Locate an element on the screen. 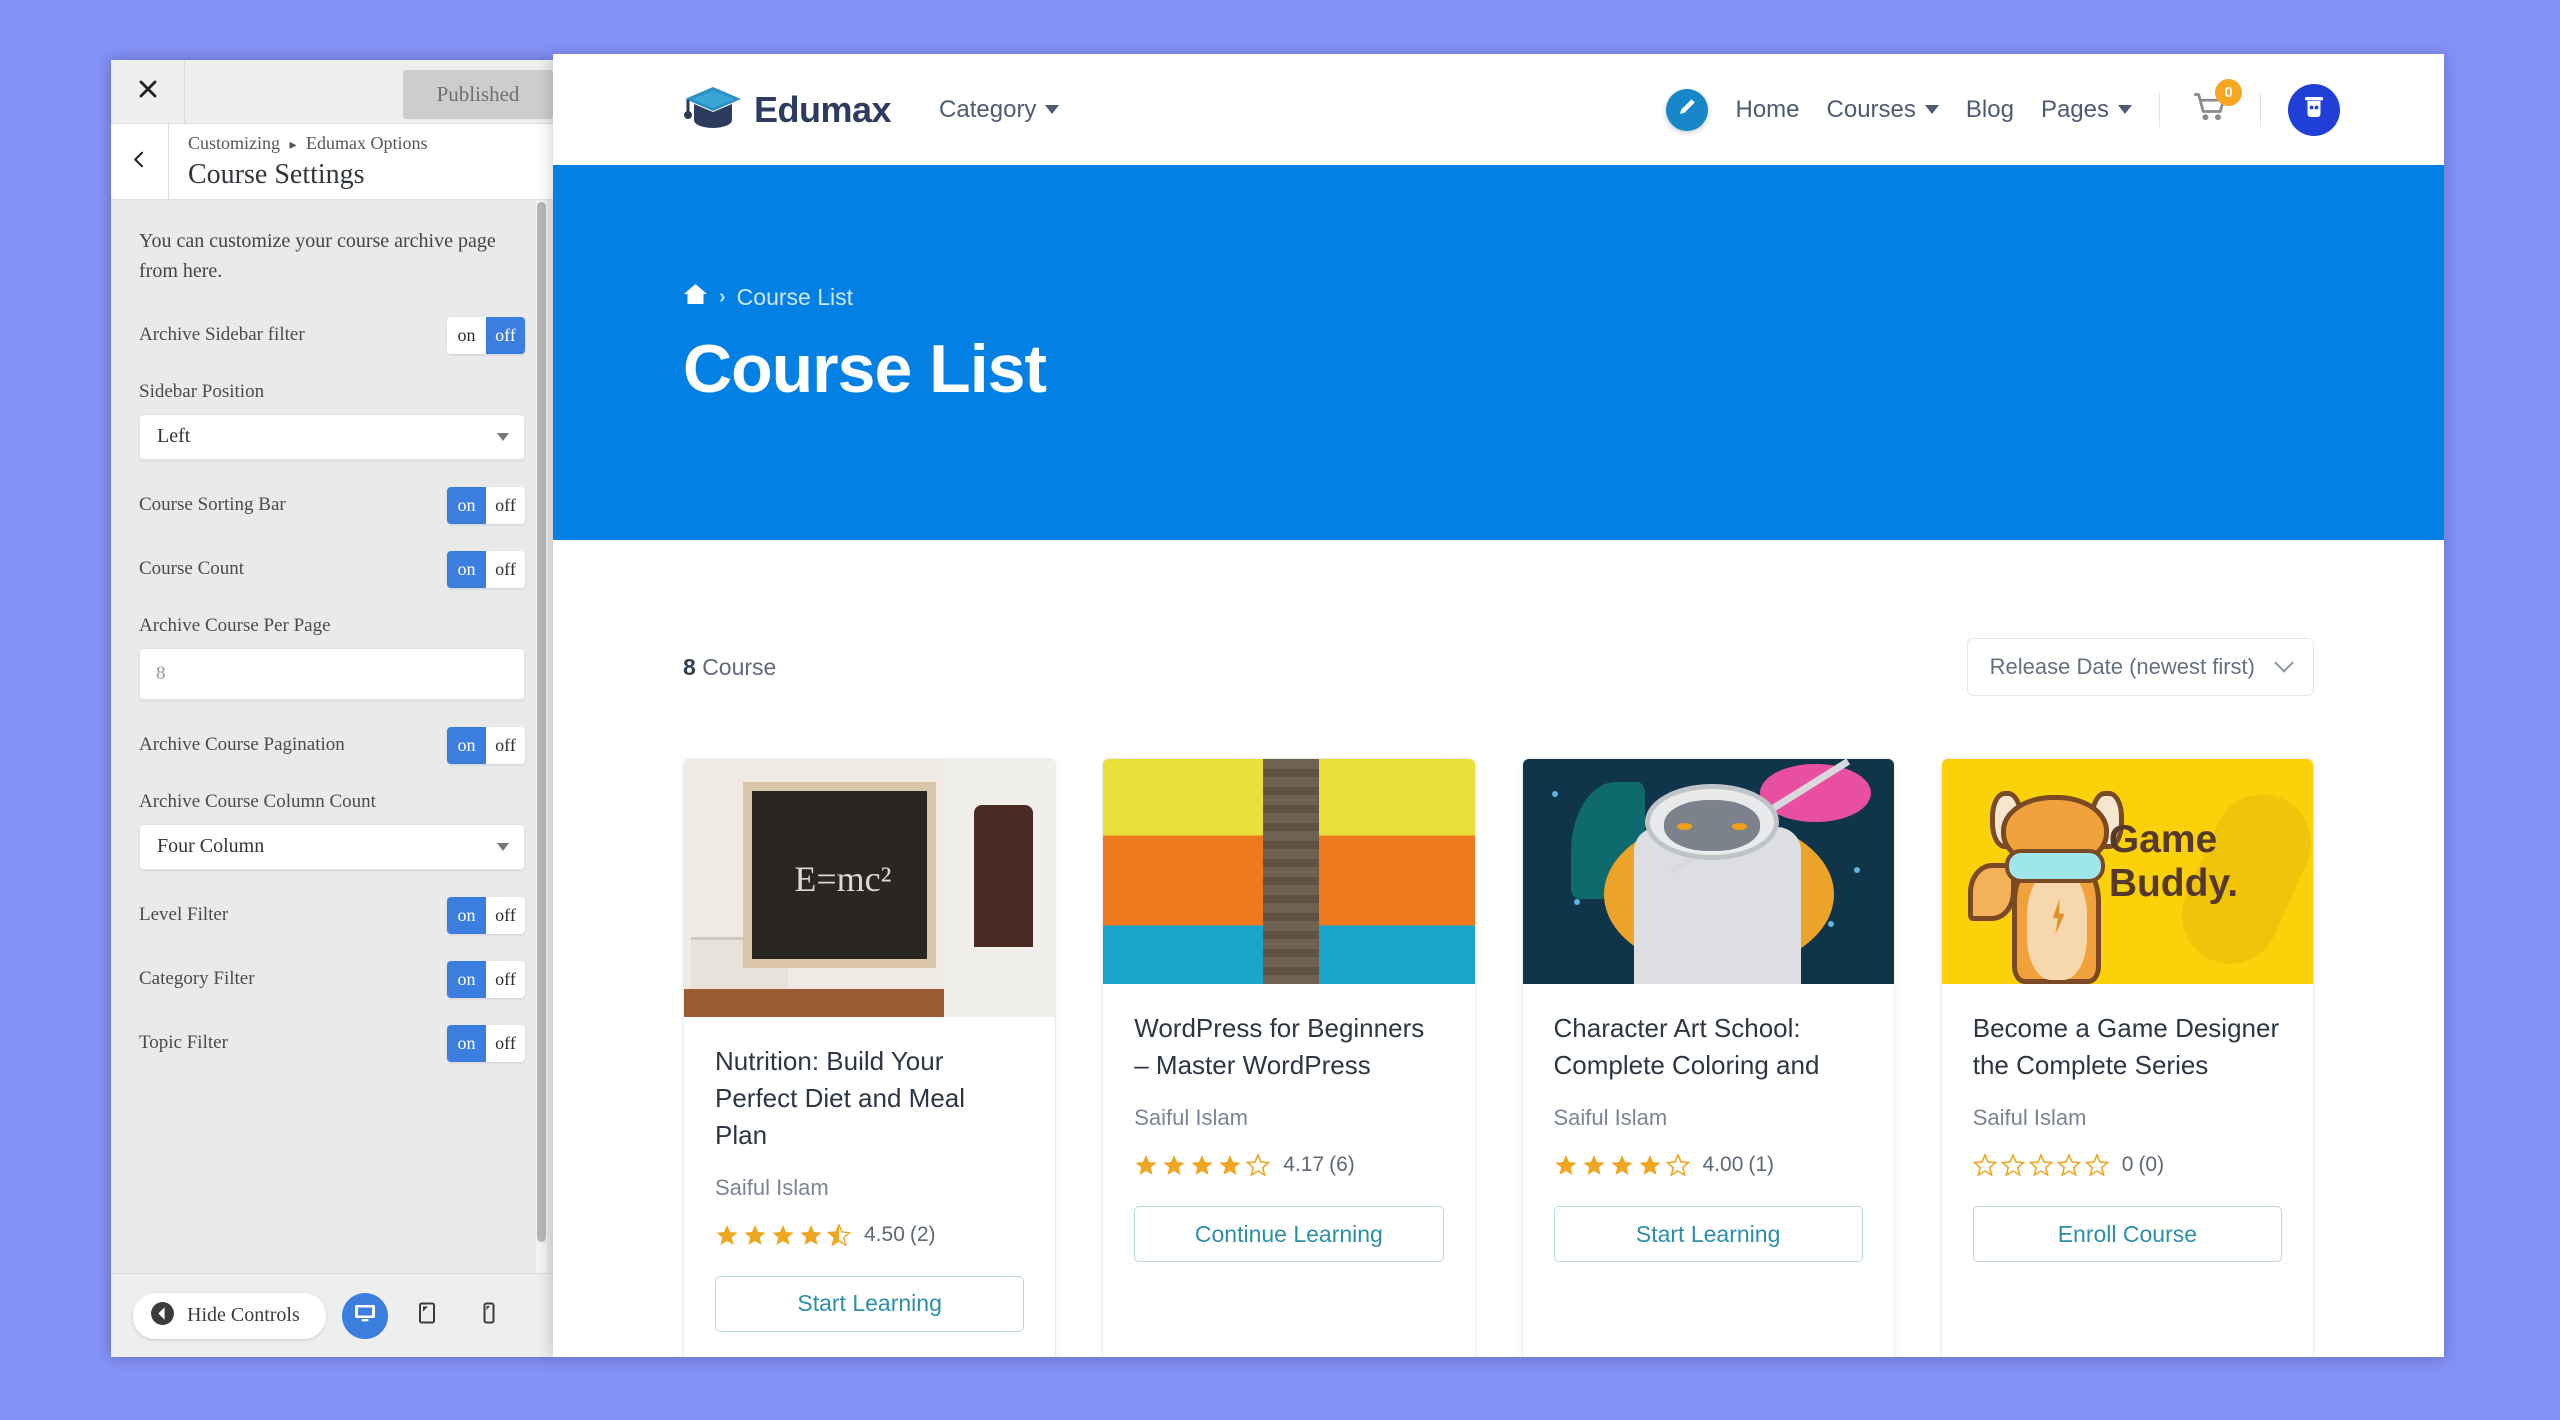  breadcrumb: Customizing ▸ Edumax Options is located at coordinates (308, 143).